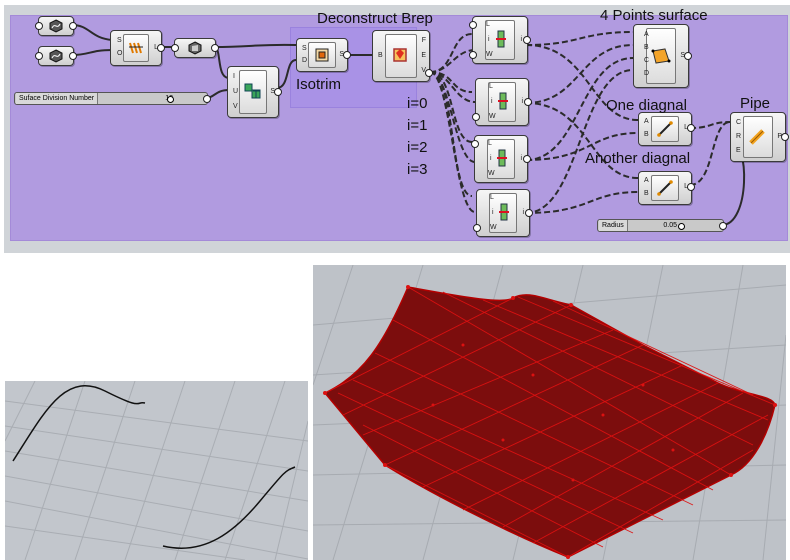 The height and width of the screenshot is (560, 790). I want to click on index-1-label: i=1, so click(417, 125).